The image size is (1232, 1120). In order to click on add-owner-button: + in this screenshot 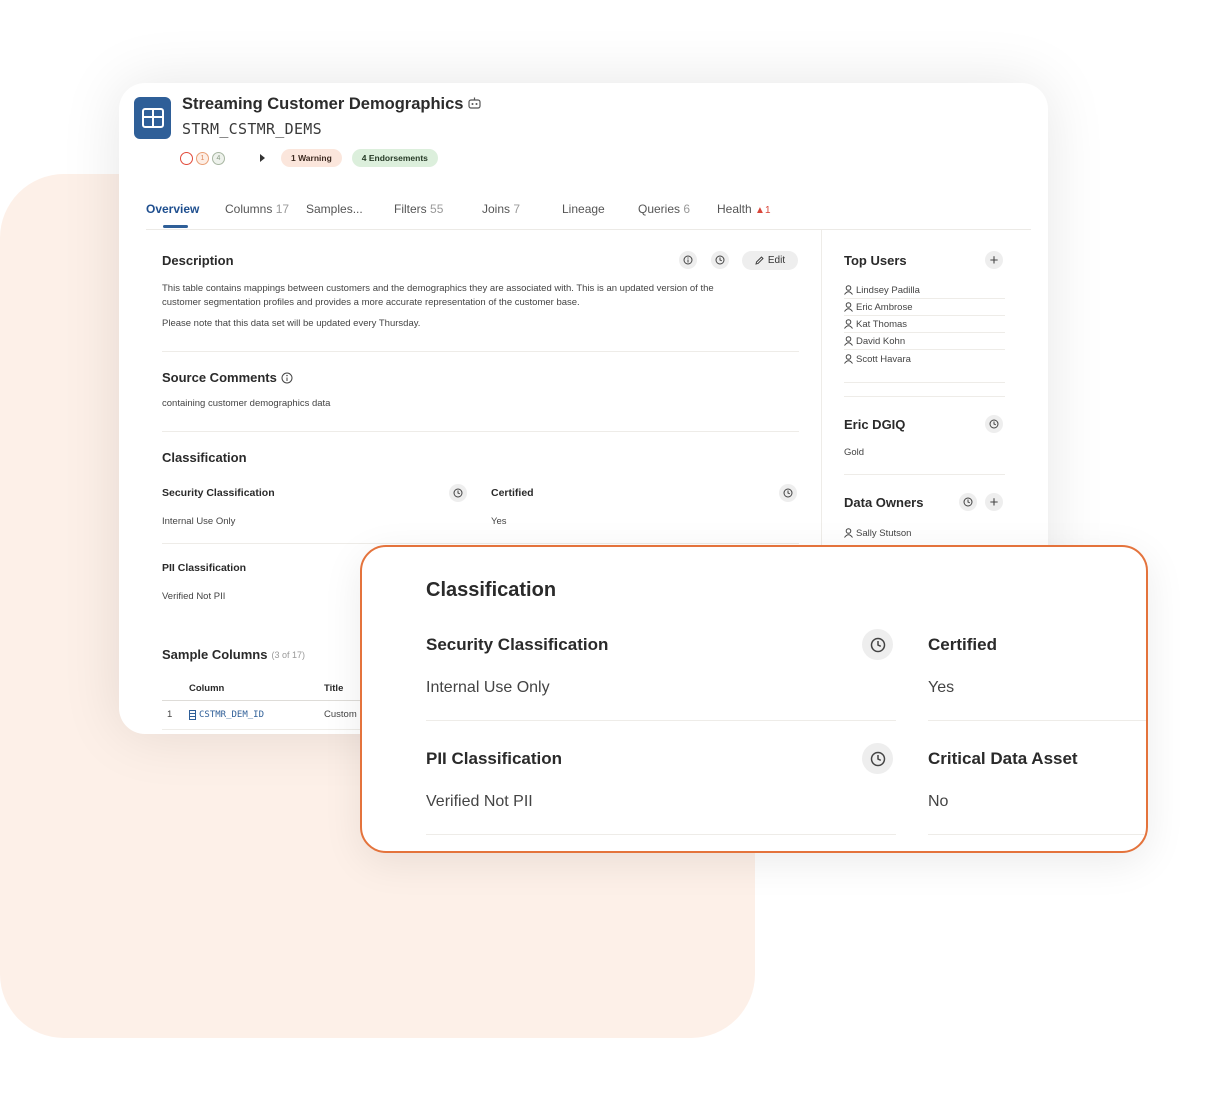, I will do `click(994, 502)`.